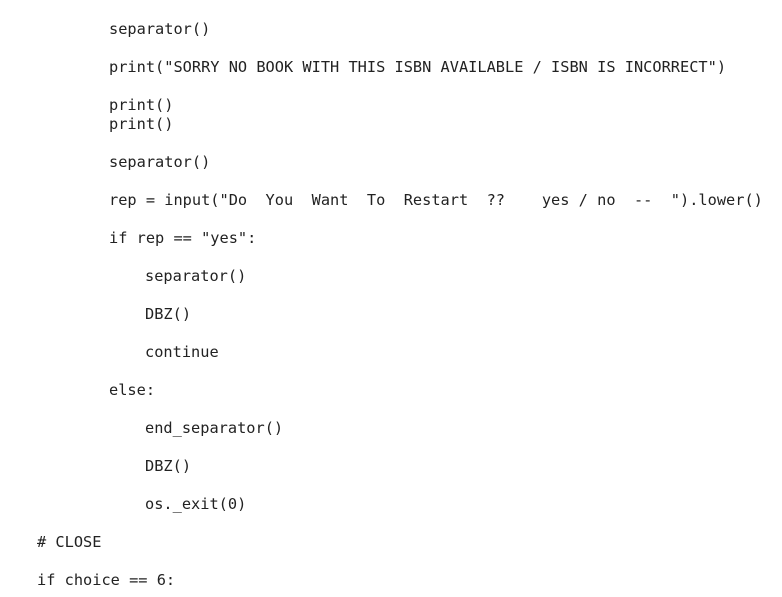 The width and height of the screenshot is (782, 597). Describe the element at coordinates (69, 542) in the screenshot. I see `code-comment: # CLOSE` at that location.